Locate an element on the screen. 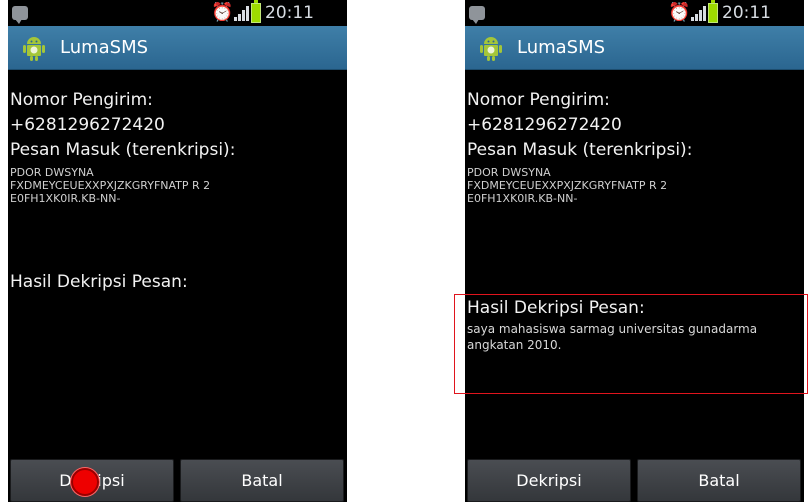 The image size is (809, 502). decrypt-button: Dekripsi is located at coordinates (549, 480).